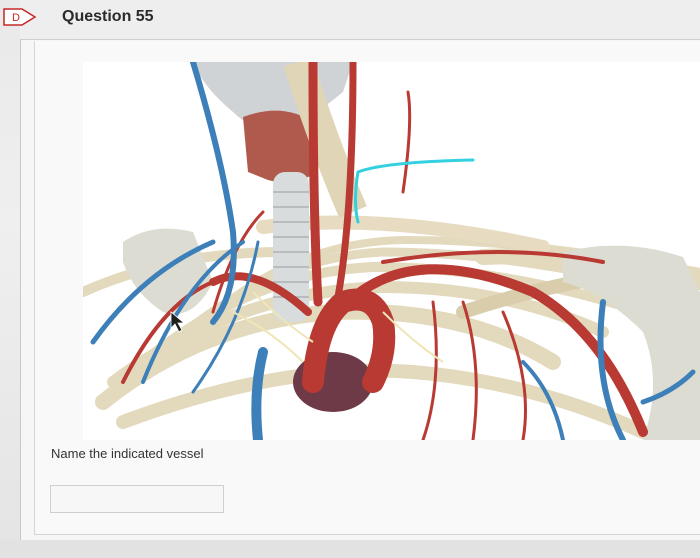 The image size is (700, 558). What do you see at coordinates (137, 499) in the screenshot?
I see `answer-input` at bounding box center [137, 499].